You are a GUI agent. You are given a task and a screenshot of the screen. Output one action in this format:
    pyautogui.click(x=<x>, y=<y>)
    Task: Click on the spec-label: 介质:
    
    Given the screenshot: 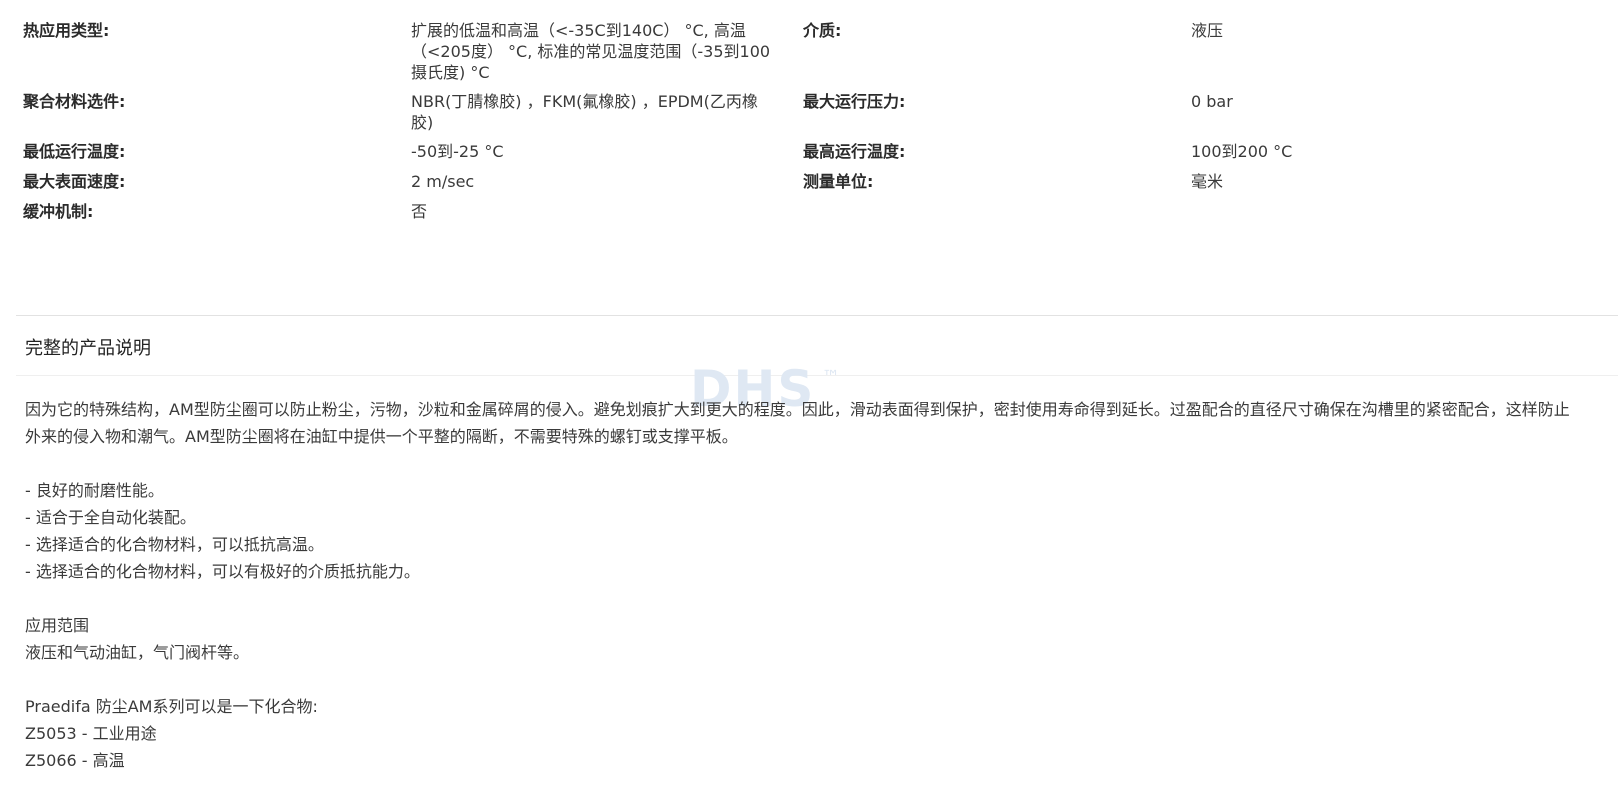 What is the action you would take?
    pyautogui.click(x=822, y=30)
    